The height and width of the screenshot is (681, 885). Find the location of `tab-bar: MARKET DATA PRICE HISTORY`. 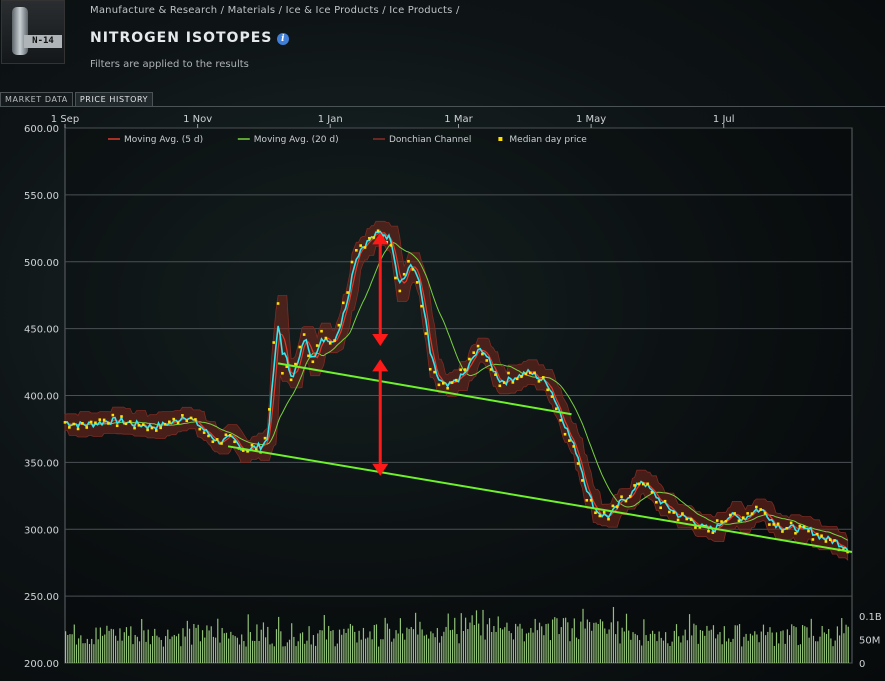

tab-bar: MARKET DATA PRICE HISTORY is located at coordinates (77, 99).